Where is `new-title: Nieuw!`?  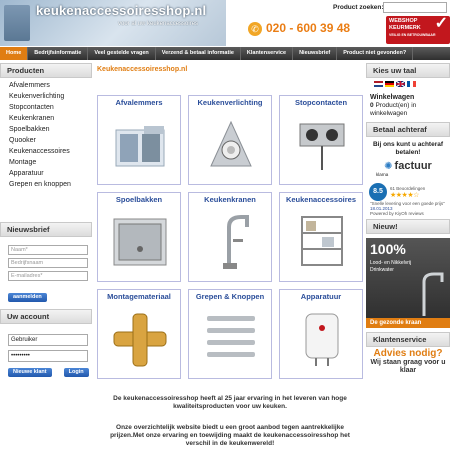 new-title: Nieuw! is located at coordinates (408, 226).